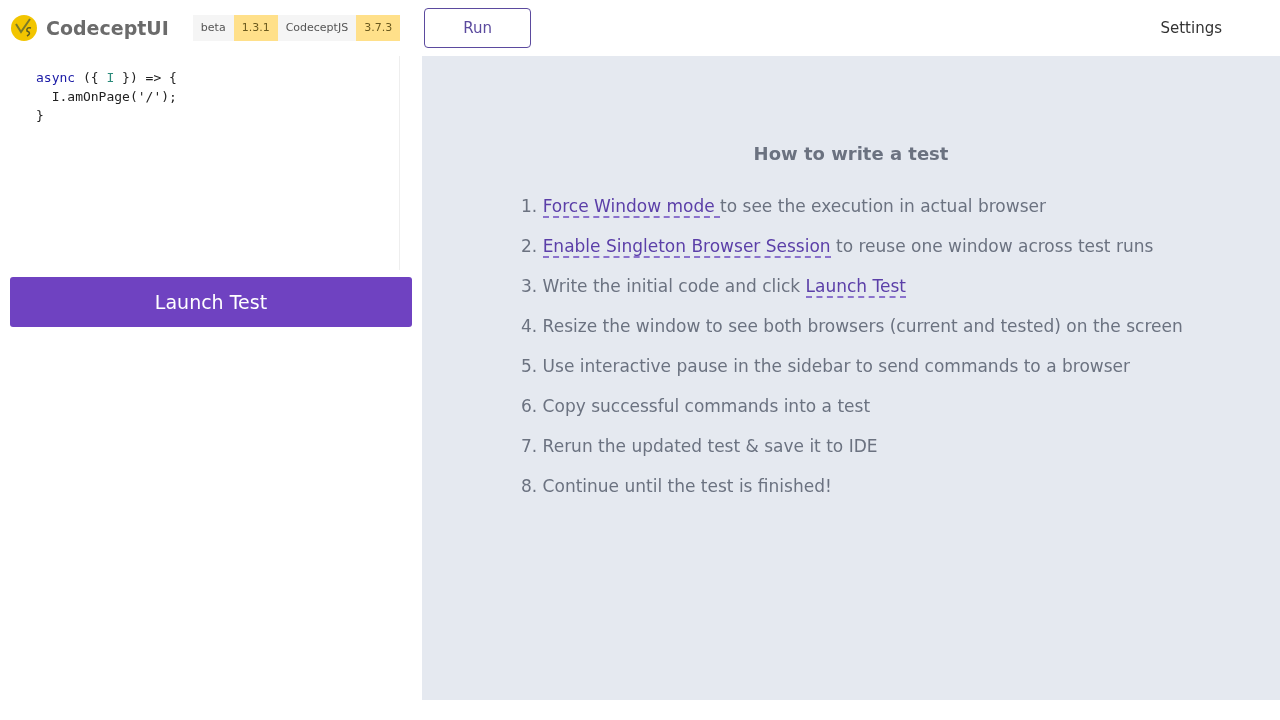 The height and width of the screenshot is (720, 1280). I want to click on step-link: Launch Test, so click(855, 287).